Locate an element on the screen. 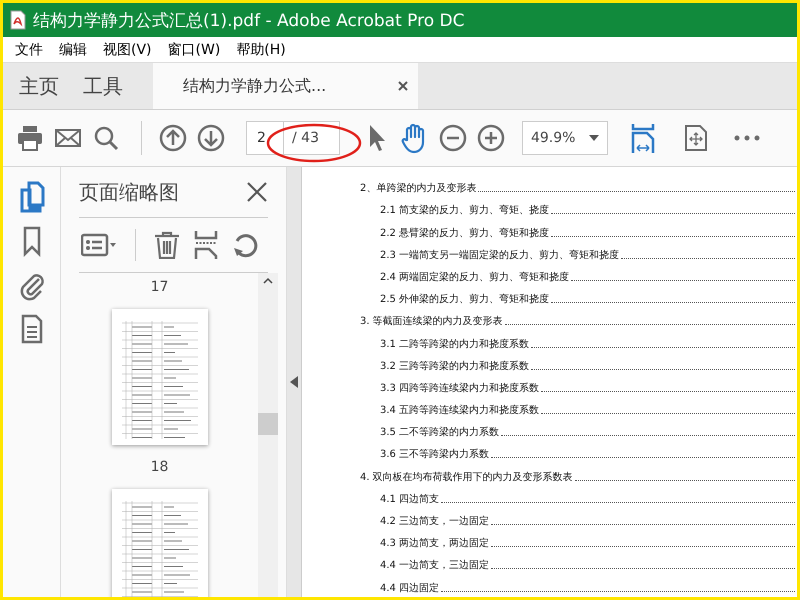 The height and width of the screenshot is (600, 800). arrow-up-icon is located at coordinates (173, 138).